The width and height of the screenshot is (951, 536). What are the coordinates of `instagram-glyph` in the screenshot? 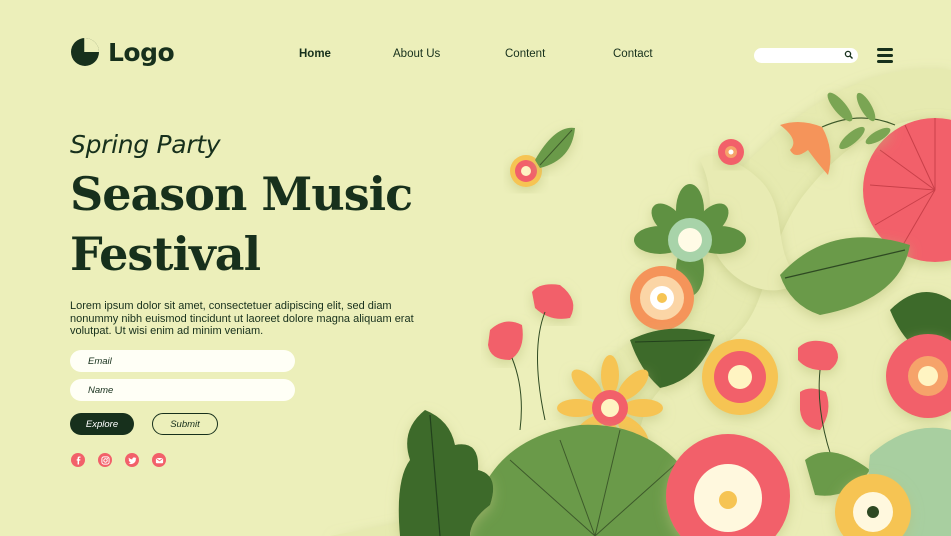 It's located at (105, 460).